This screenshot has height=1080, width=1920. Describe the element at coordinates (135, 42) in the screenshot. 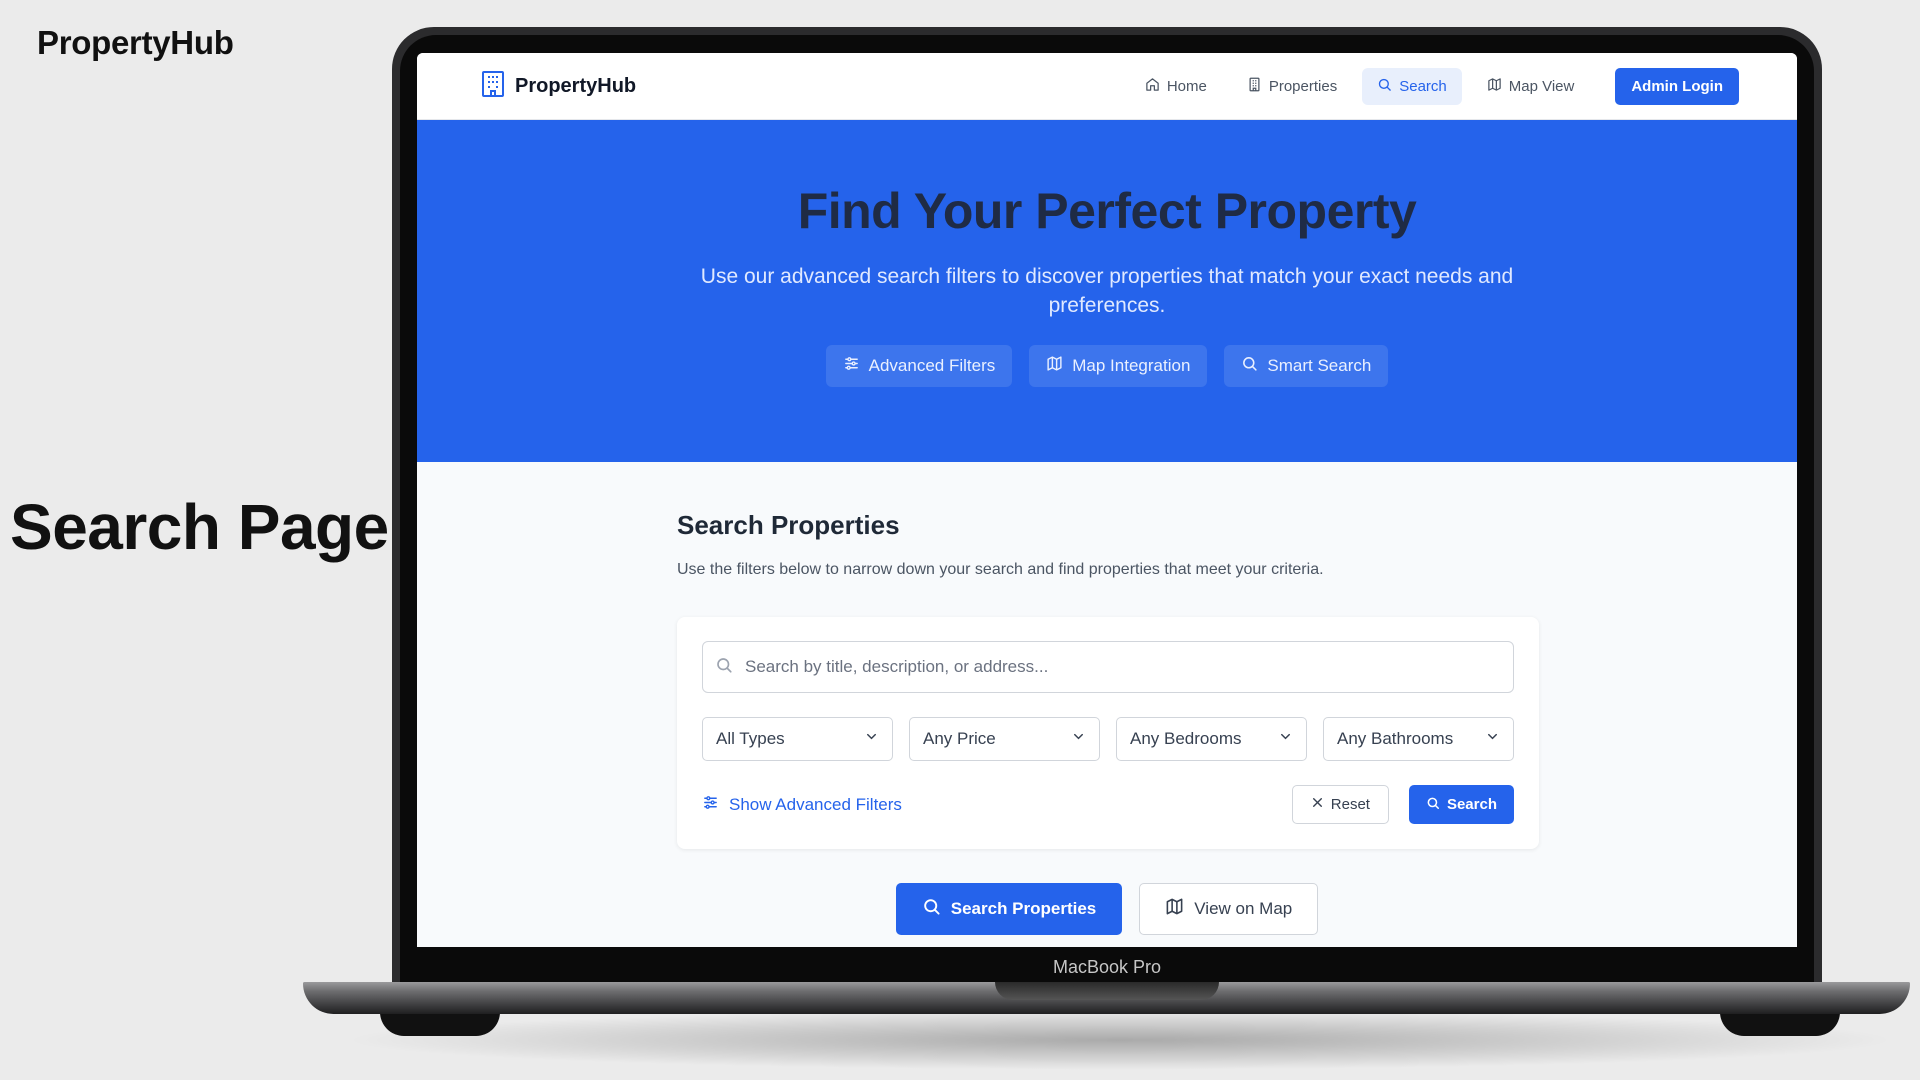

I see `slide-brand-title: PropertyHub` at that location.